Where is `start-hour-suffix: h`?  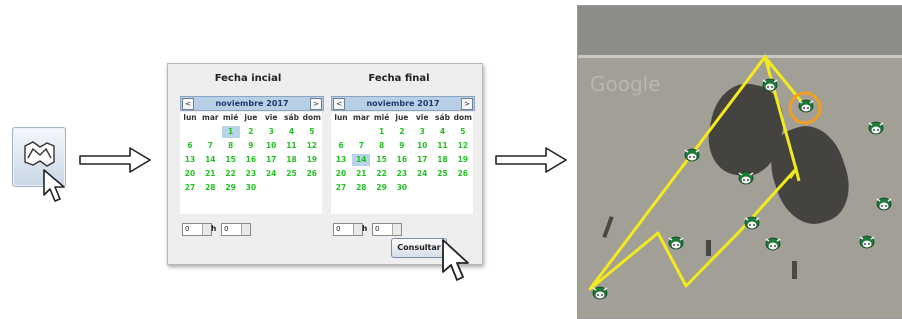
start-hour-suffix: h is located at coordinates (214, 228).